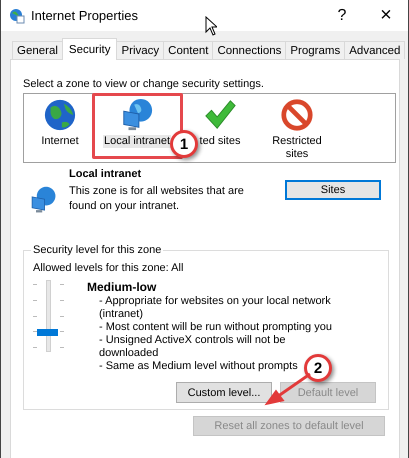 This screenshot has width=409, height=458. Describe the element at coordinates (140, 50) in the screenshot. I see `tab: Privacy` at that location.